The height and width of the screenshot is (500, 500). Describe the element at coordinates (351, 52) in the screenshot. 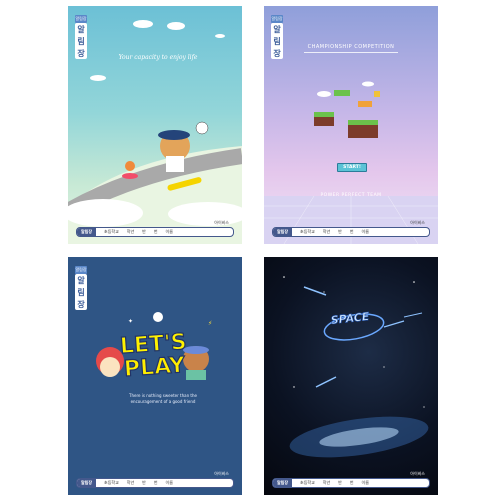

I see `headline-underline` at that location.